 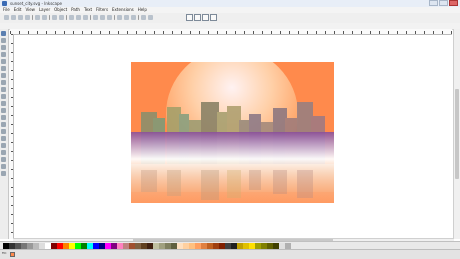 What do you see at coordinates (3, 75) in the screenshot?
I see `3d-box-tool-icon` at bounding box center [3, 75].